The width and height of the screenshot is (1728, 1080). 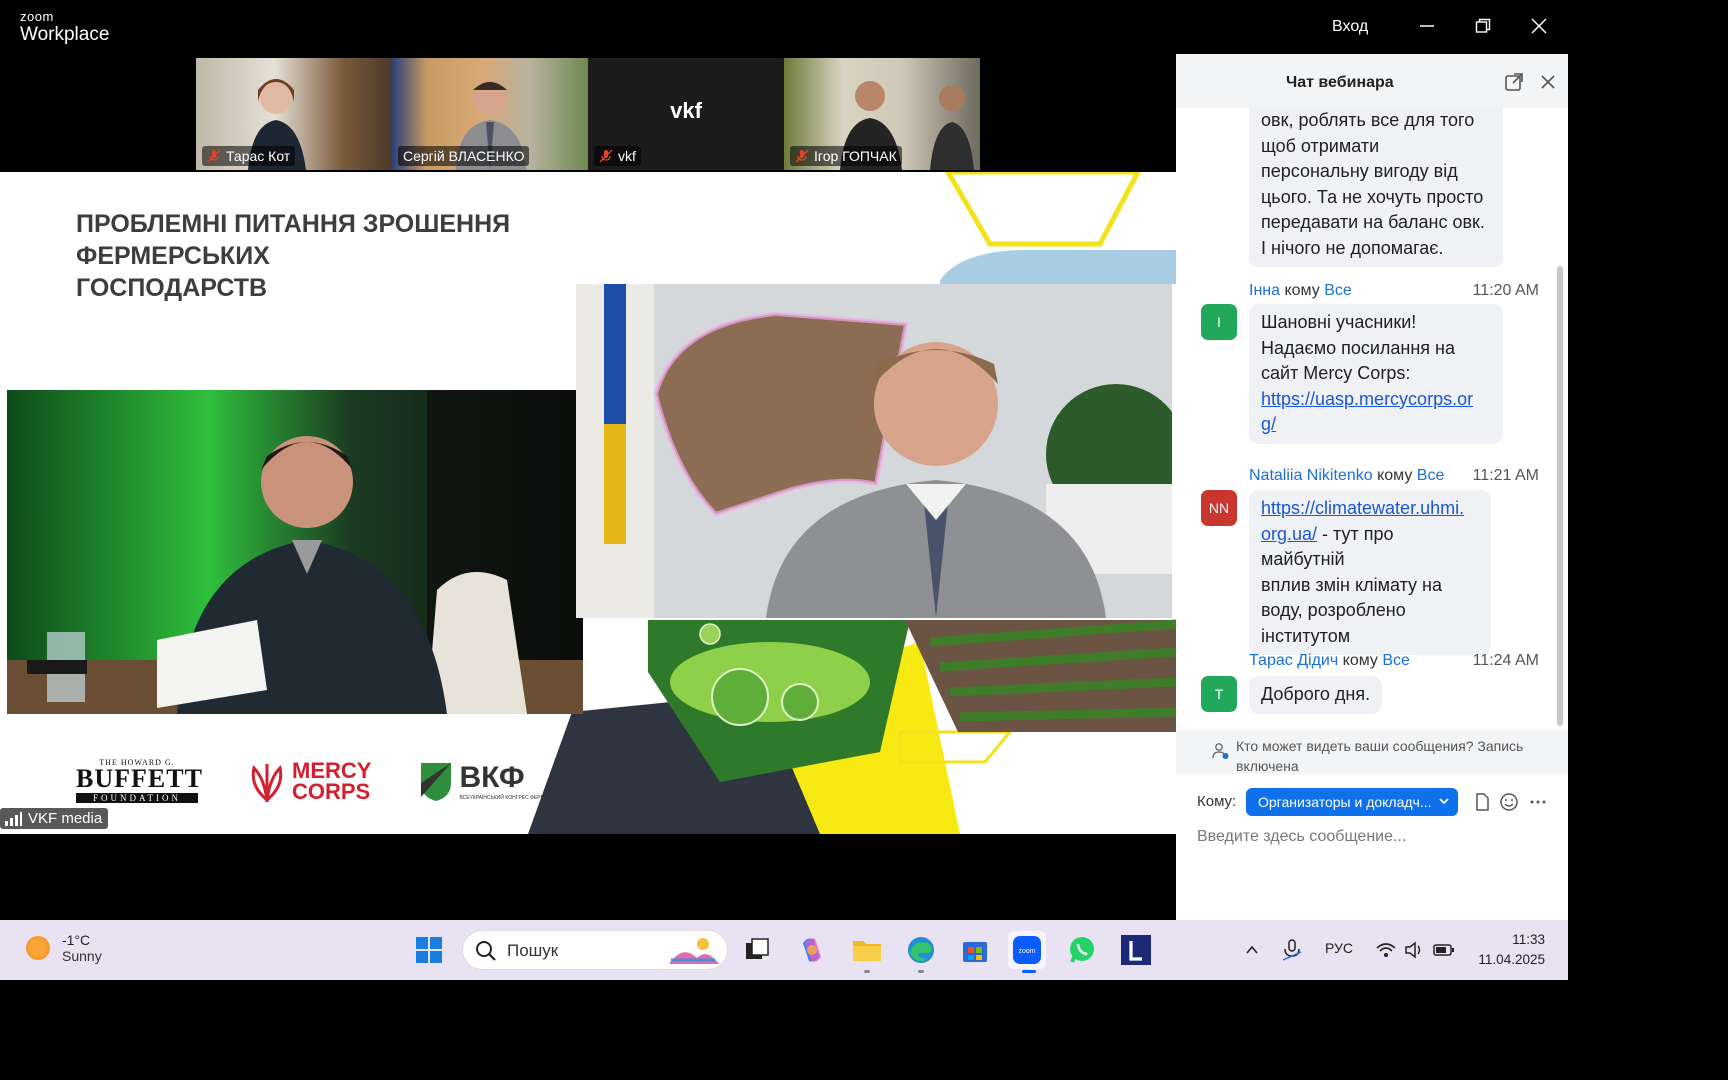 What do you see at coordinates (1414, 950) in the screenshot?
I see `volume-icon` at bounding box center [1414, 950].